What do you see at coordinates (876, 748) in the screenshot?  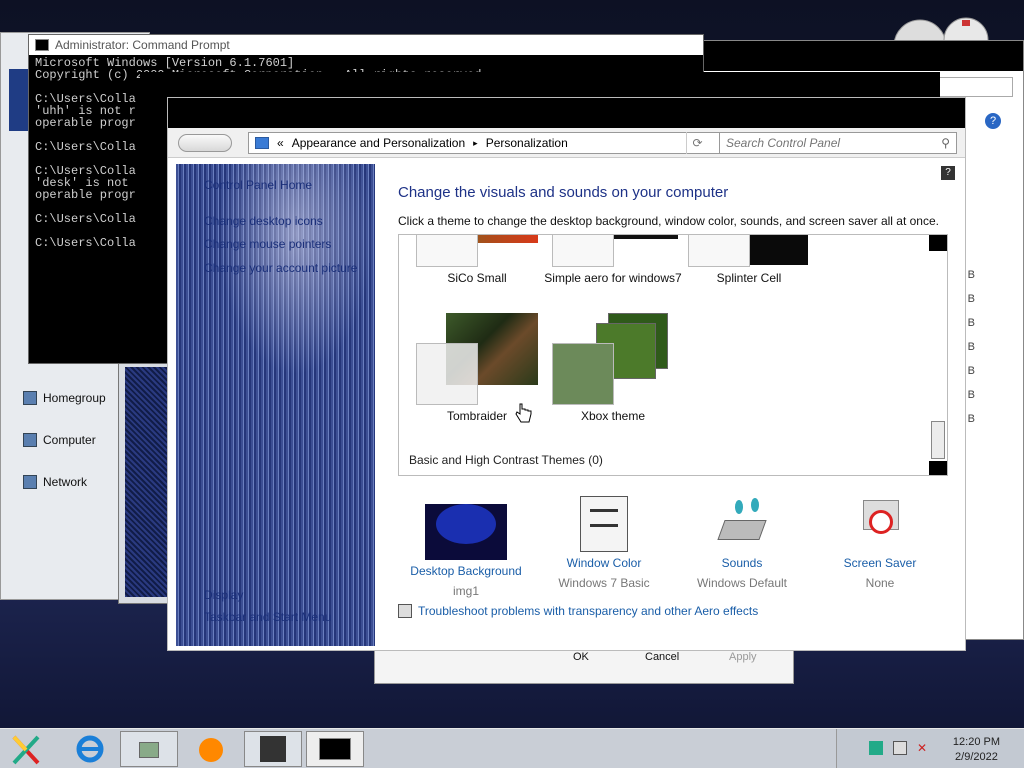 I see `action-center-icon` at bounding box center [876, 748].